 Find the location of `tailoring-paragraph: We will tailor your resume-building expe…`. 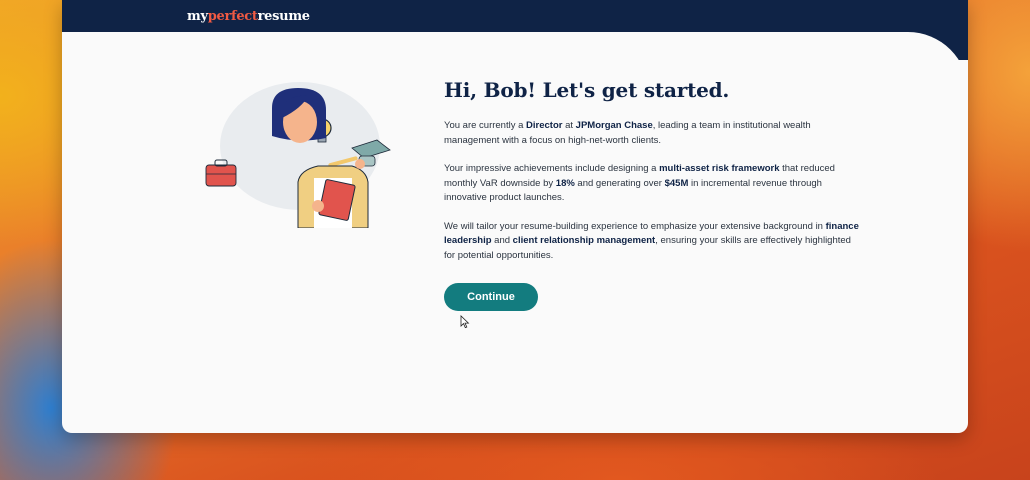

tailoring-paragraph: We will tailor your resume-building expe… is located at coordinates (654, 242).